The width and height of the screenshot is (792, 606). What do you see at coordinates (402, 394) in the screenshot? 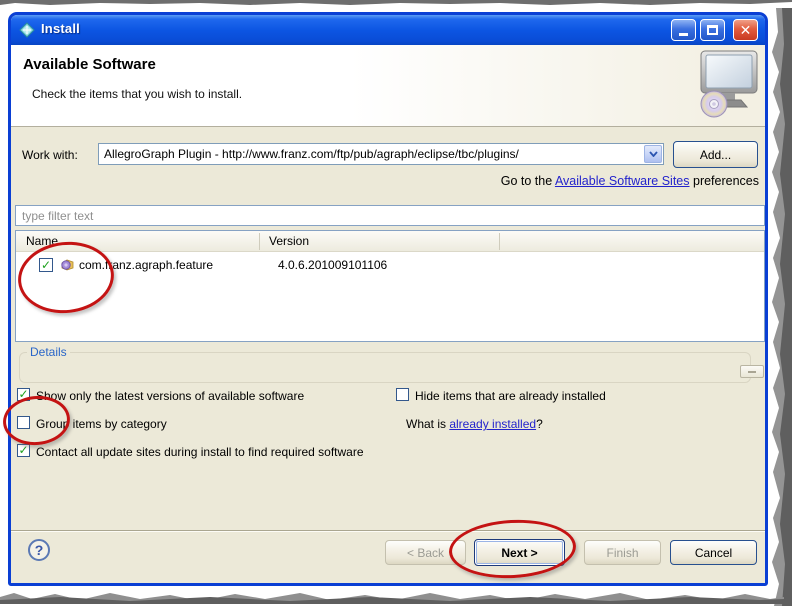
I see `hide-installed-checkbox` at bounding box center [402, 394].